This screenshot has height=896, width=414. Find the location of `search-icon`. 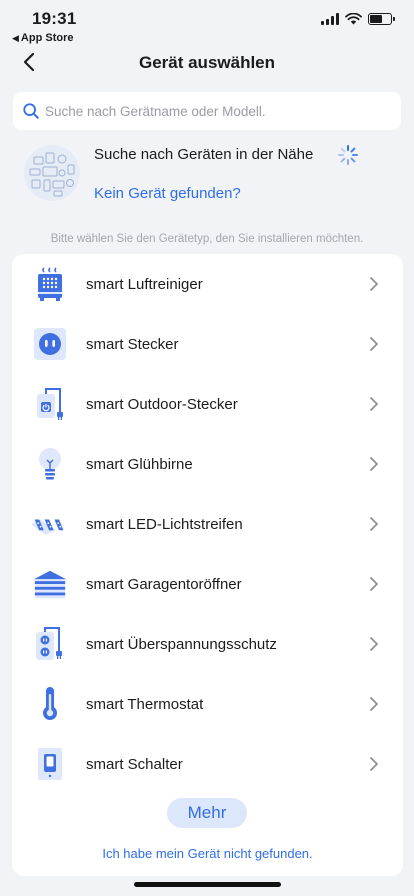

search-icon is located at coordinates (31, 111).